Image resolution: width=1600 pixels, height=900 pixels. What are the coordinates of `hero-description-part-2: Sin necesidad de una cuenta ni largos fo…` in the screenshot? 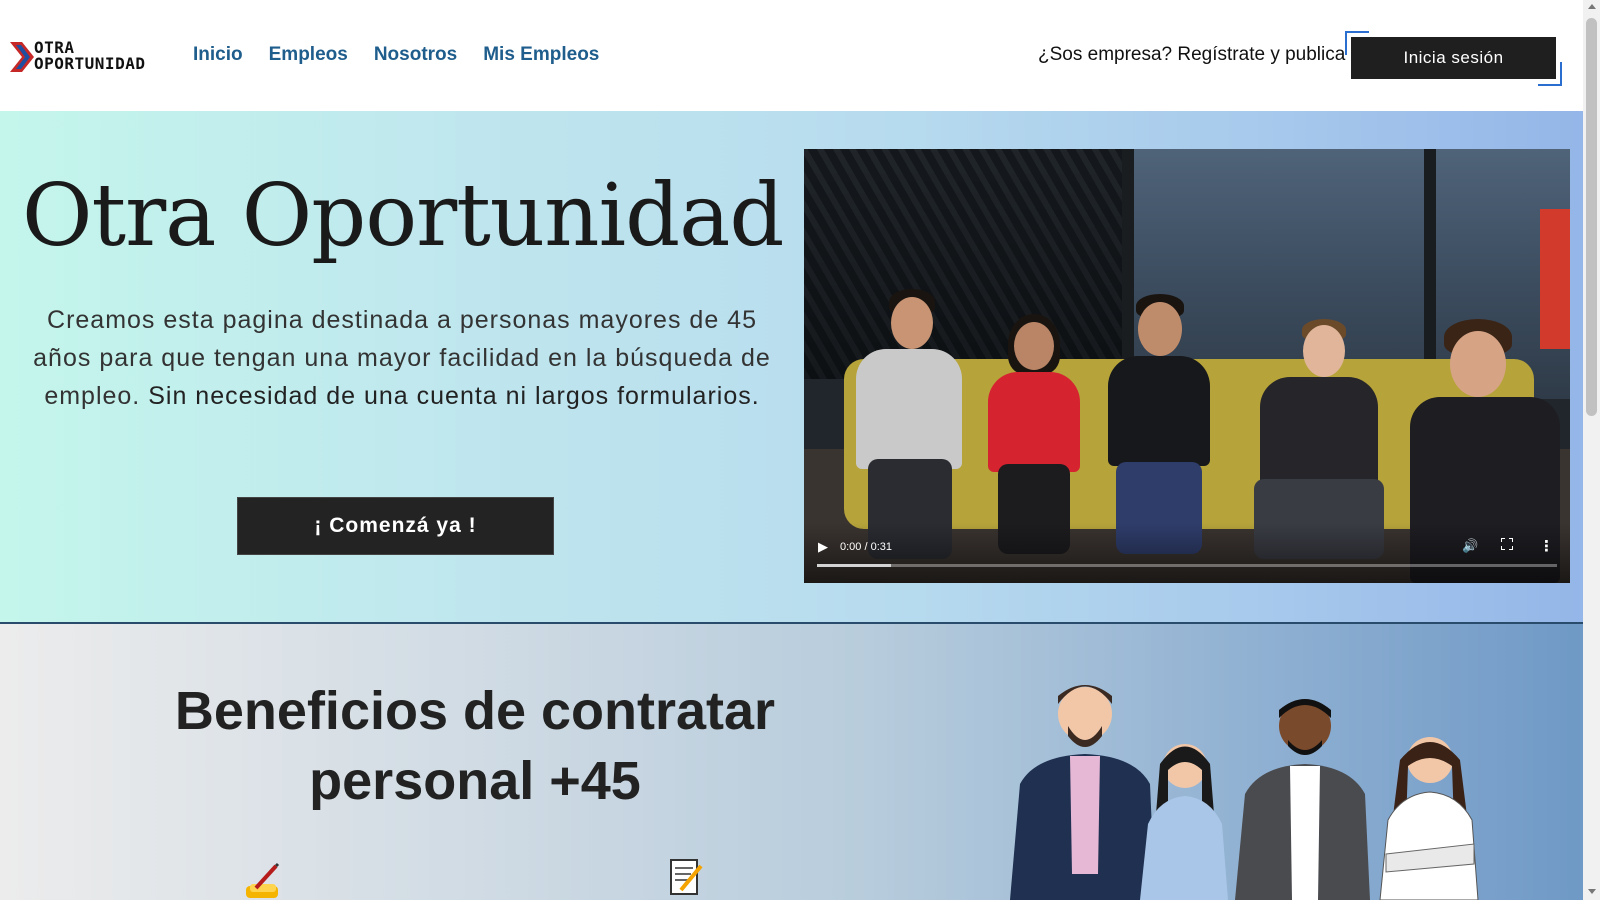 It's located at (454, 396).